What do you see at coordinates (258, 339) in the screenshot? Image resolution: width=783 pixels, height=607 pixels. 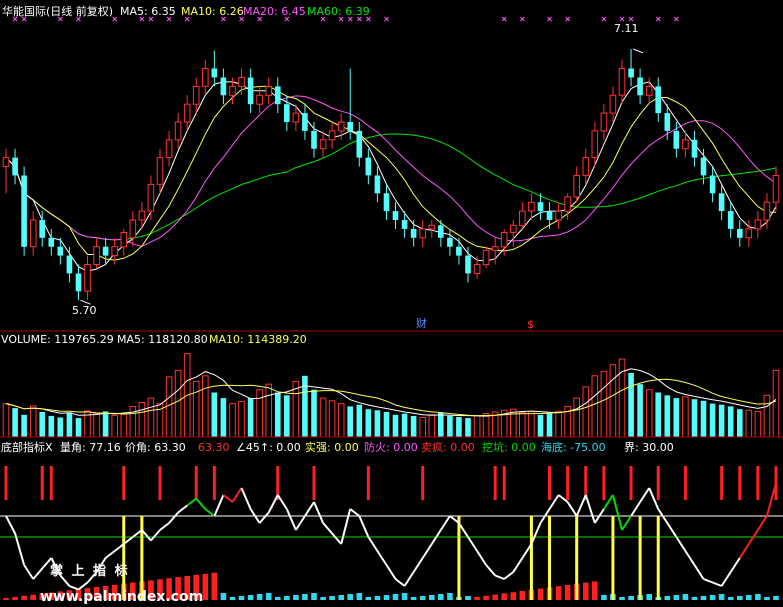 I see `volume-ma10-label: MA10: 114389.20` at bounding box center [258, 339].